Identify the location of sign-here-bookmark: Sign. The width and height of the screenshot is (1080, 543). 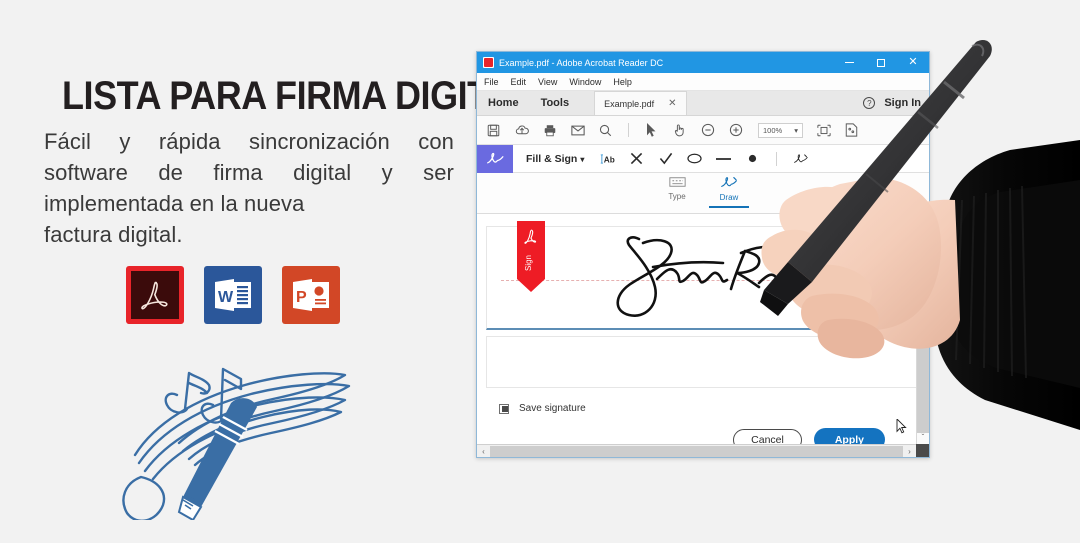
(531, 257).